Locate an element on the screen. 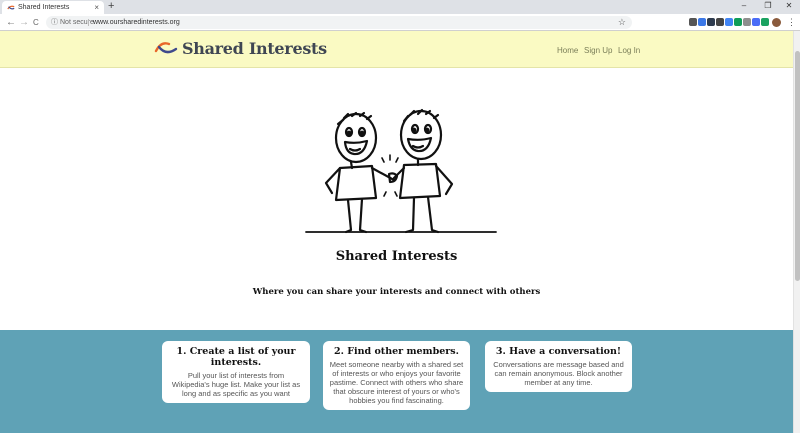  browser-menu-icon: ⋮ is located at coordinates (791, 22).